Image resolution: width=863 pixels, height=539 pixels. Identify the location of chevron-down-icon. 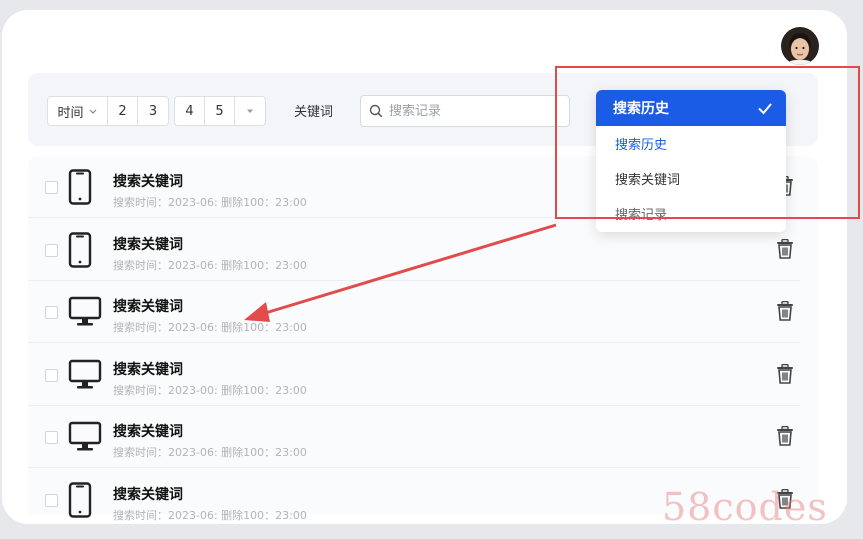
(92, 111).